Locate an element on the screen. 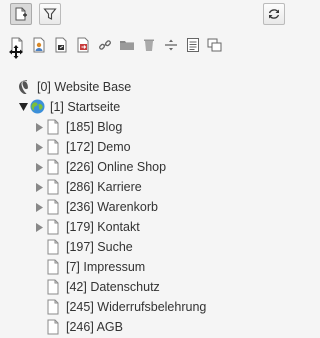 The width and height of the screenshot is (320, 338). refresh-icon is located at coordinates (274, 14).